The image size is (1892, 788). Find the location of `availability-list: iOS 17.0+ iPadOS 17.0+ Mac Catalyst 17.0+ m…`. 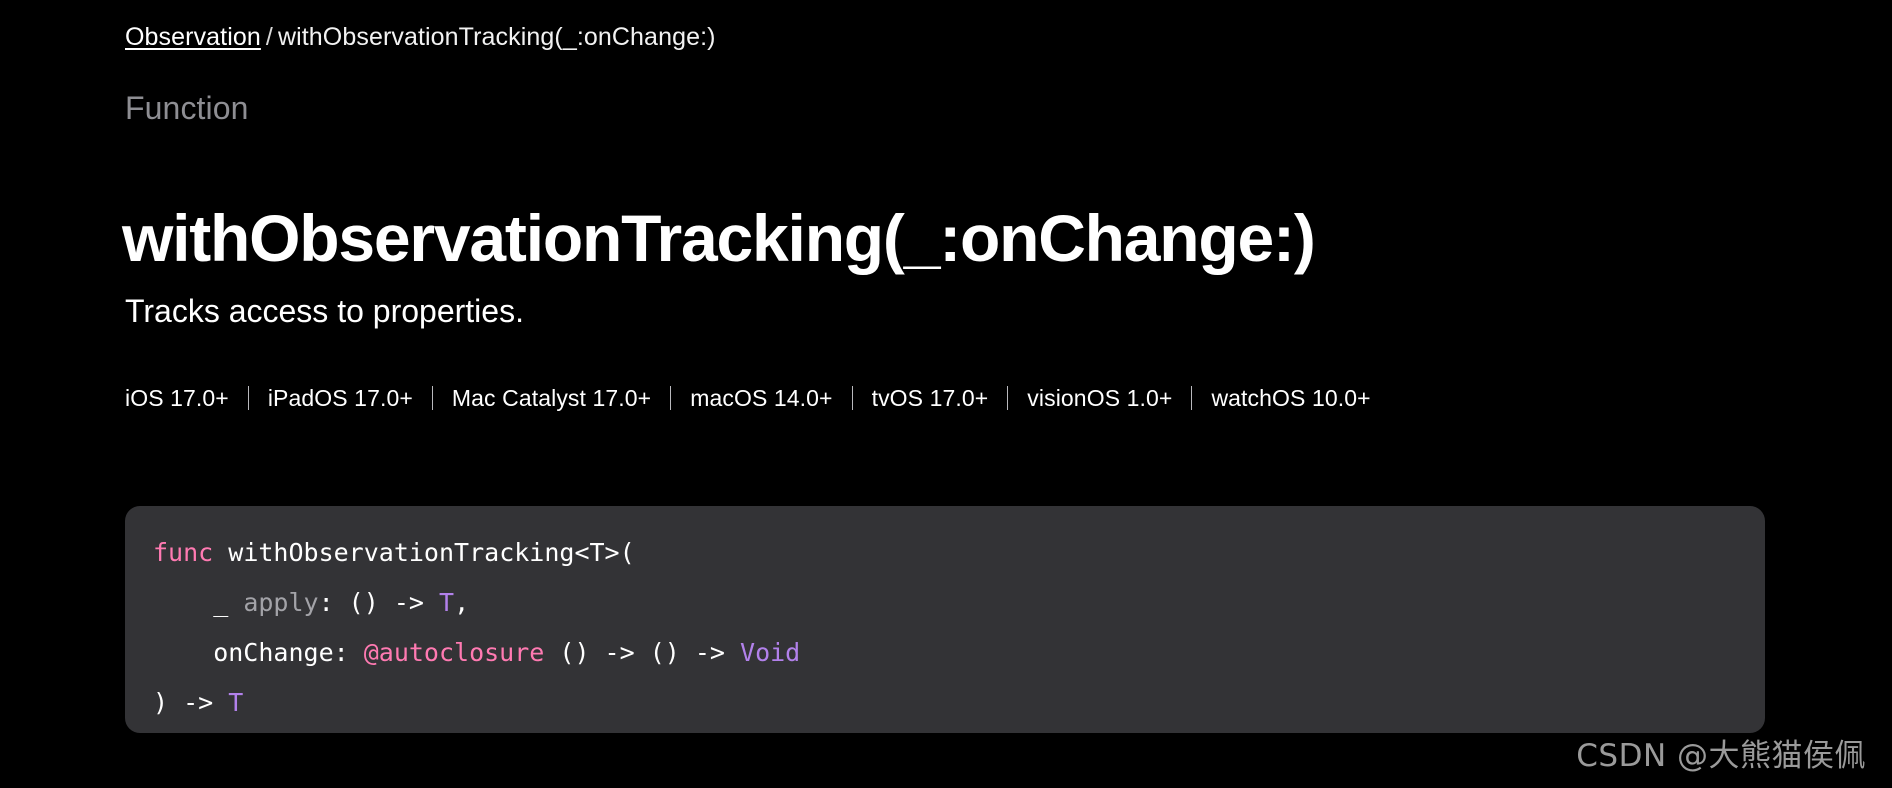

availability-list: iOS 17.0+ iPadOS 17.0+ Mac Catalyst 17.0+ m… is located at coordinates (748, 398).